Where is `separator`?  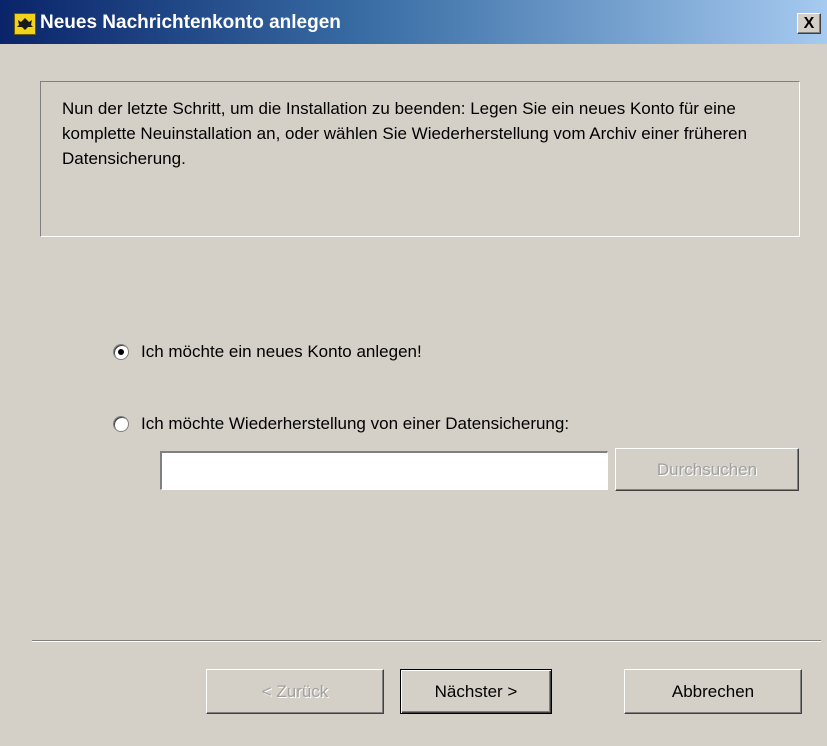 separator is located at coordinates (426, 641).